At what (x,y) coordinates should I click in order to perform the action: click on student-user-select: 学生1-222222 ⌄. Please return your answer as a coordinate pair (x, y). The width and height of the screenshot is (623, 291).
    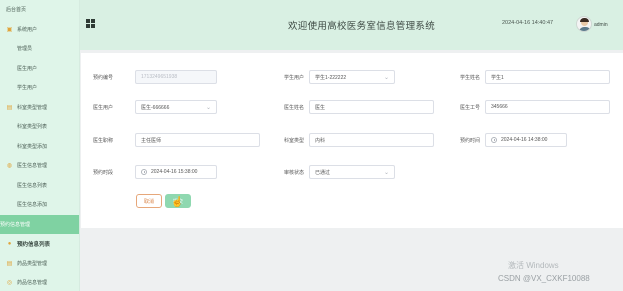
    Looking at the image, I should click on (352, 77).